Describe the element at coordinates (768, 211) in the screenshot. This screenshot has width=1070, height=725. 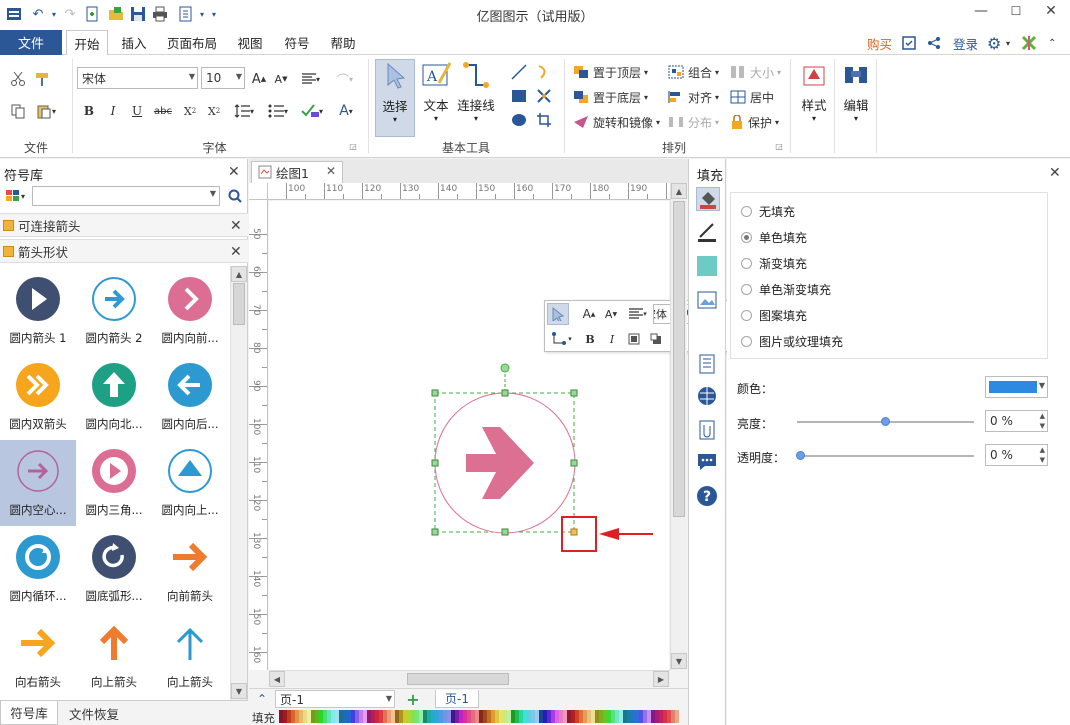
I see `fill-option-none: 无填充` at that location.